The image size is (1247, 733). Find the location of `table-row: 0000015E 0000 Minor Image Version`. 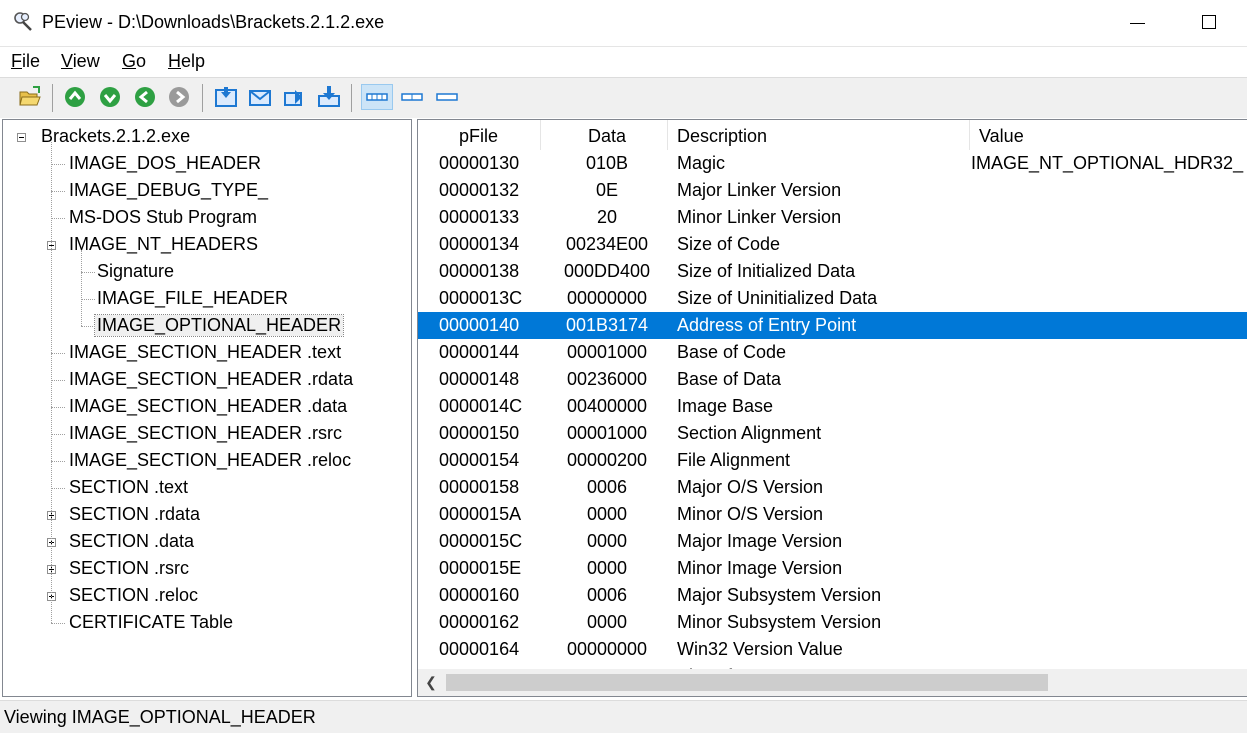

table-row: 0000015E 0000 Minor Image Version is located at coordinates (832, 568).